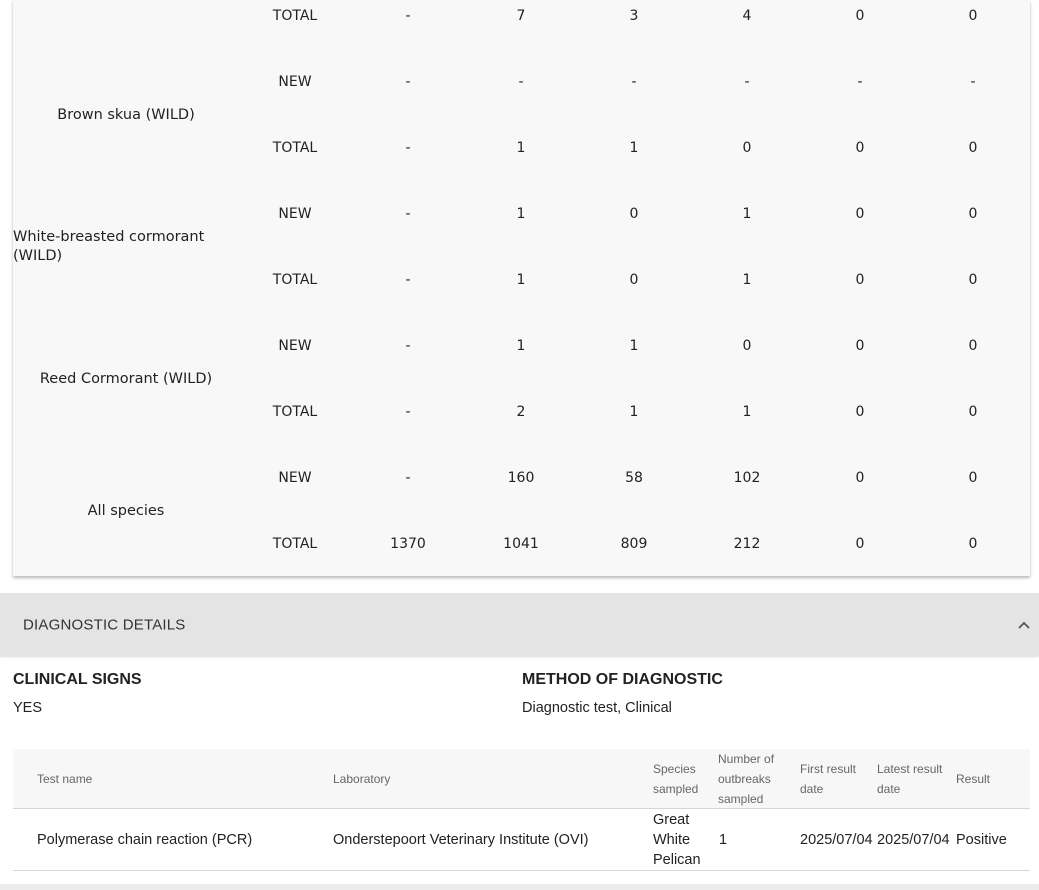 The width and height of the screenshot is (1039, 890). What do you see at coordinates (747, 544) in the screenshot?
I see `cell-value: 212` at bounding box center [747, 544].